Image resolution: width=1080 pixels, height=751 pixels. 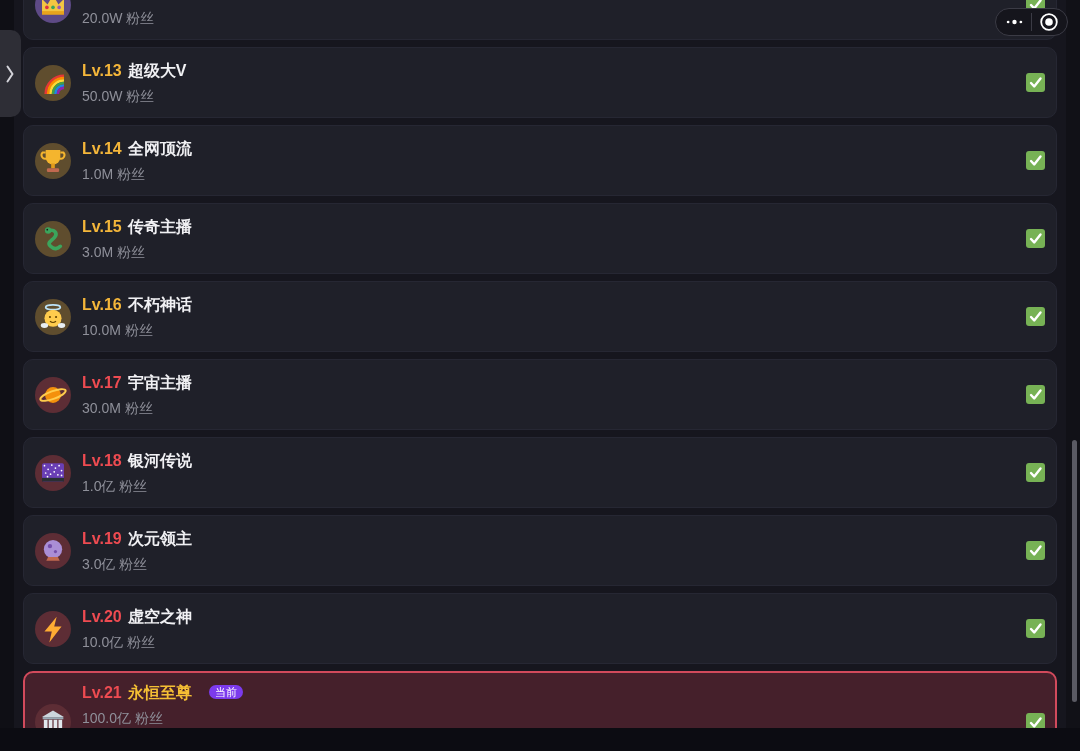 I want to click on level-title: 宇宙主播, so click(x=159, y=383).